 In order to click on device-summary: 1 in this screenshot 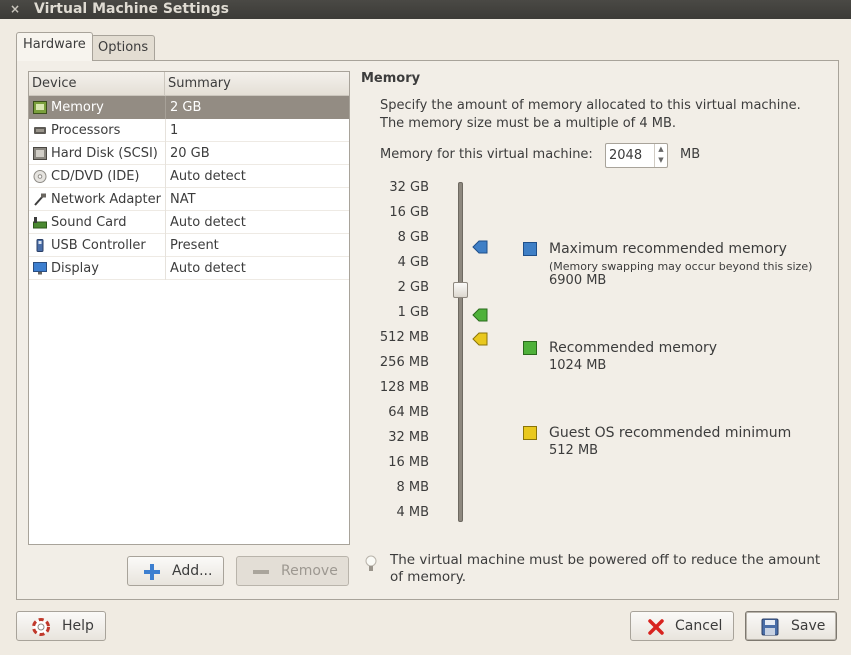, I will do `click(257, 130)`.